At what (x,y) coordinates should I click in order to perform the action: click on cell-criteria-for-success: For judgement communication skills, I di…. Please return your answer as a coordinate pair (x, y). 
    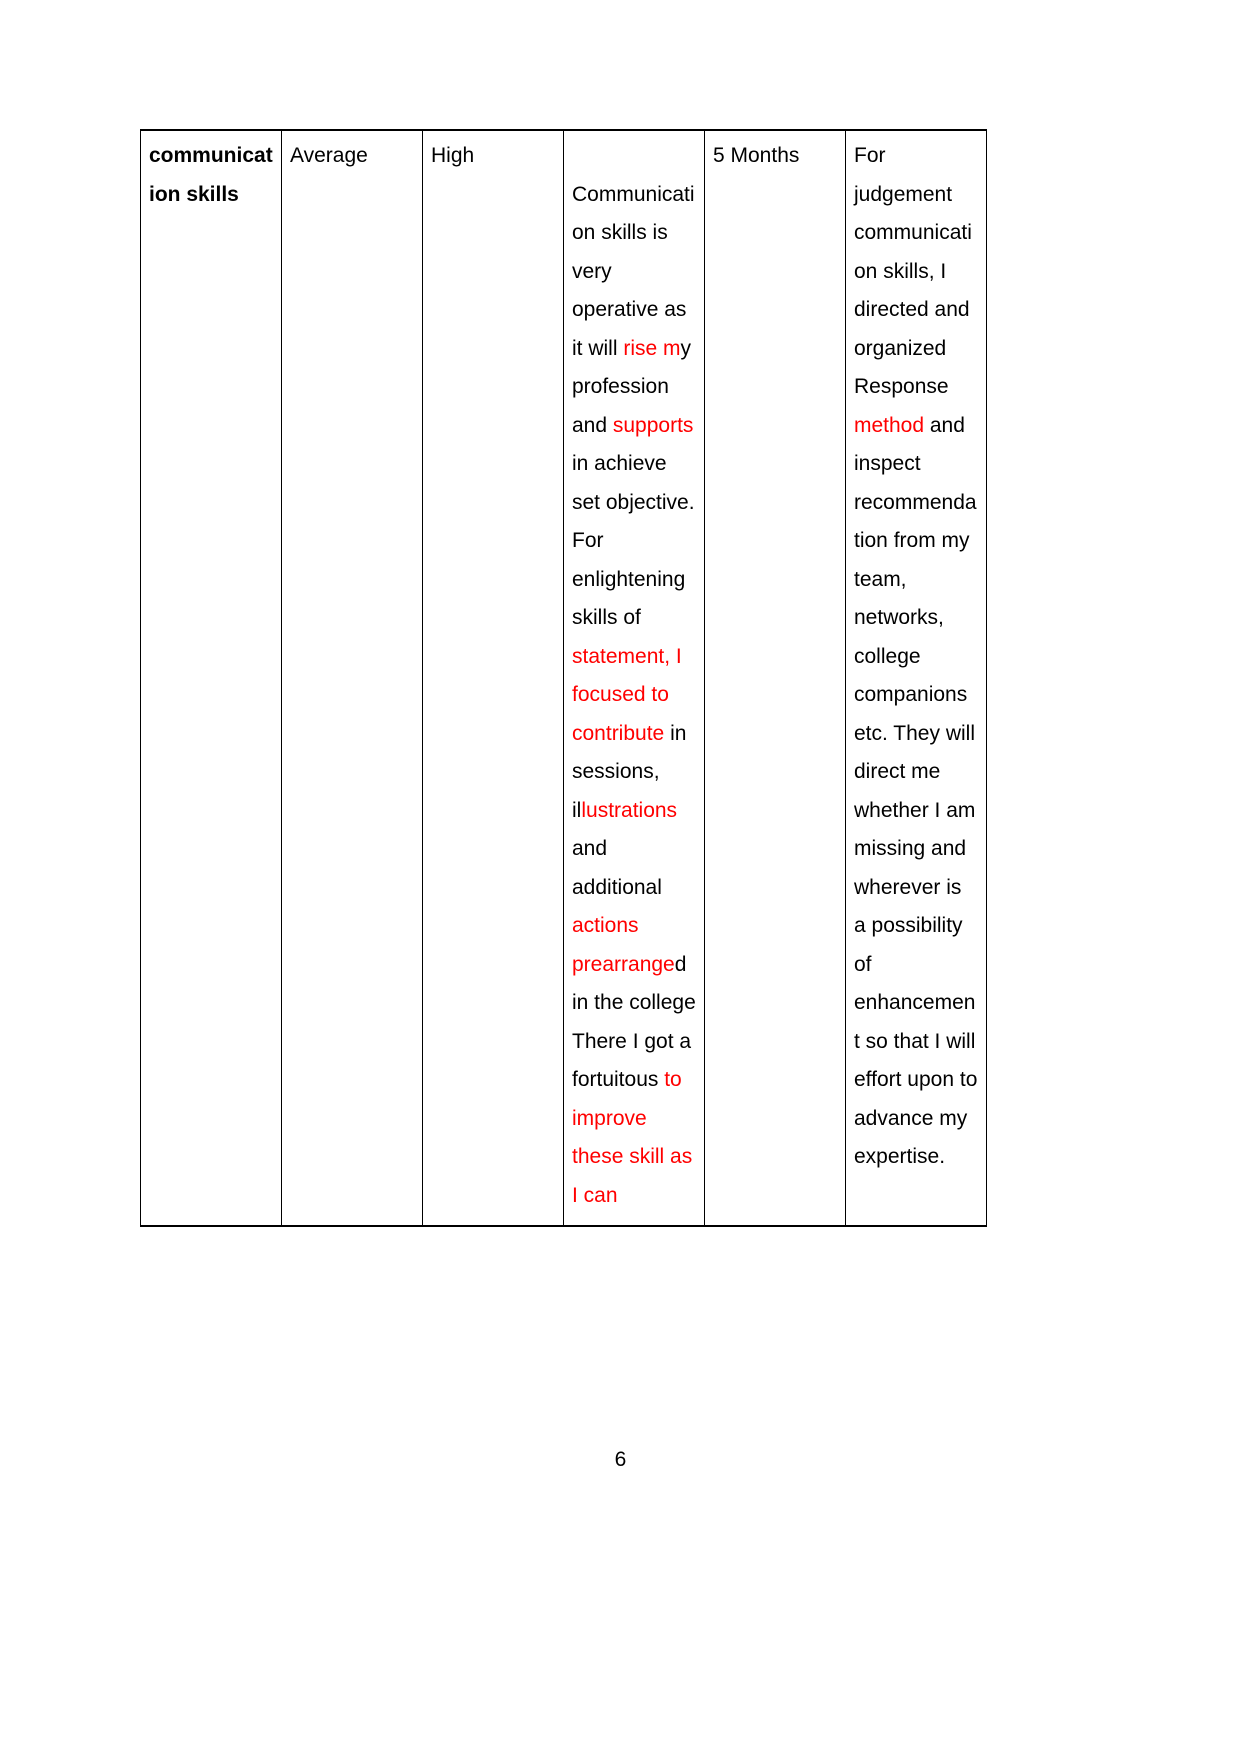
    Looking at the image, I should click on (916, 678).